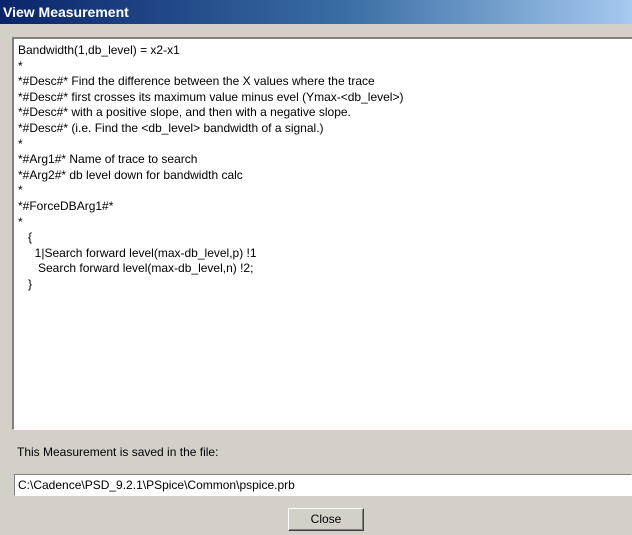 This screenshot has height=535, width=632. I want to click on saved-file-label: This Measurement is saved in the file:, so click(118, 452).